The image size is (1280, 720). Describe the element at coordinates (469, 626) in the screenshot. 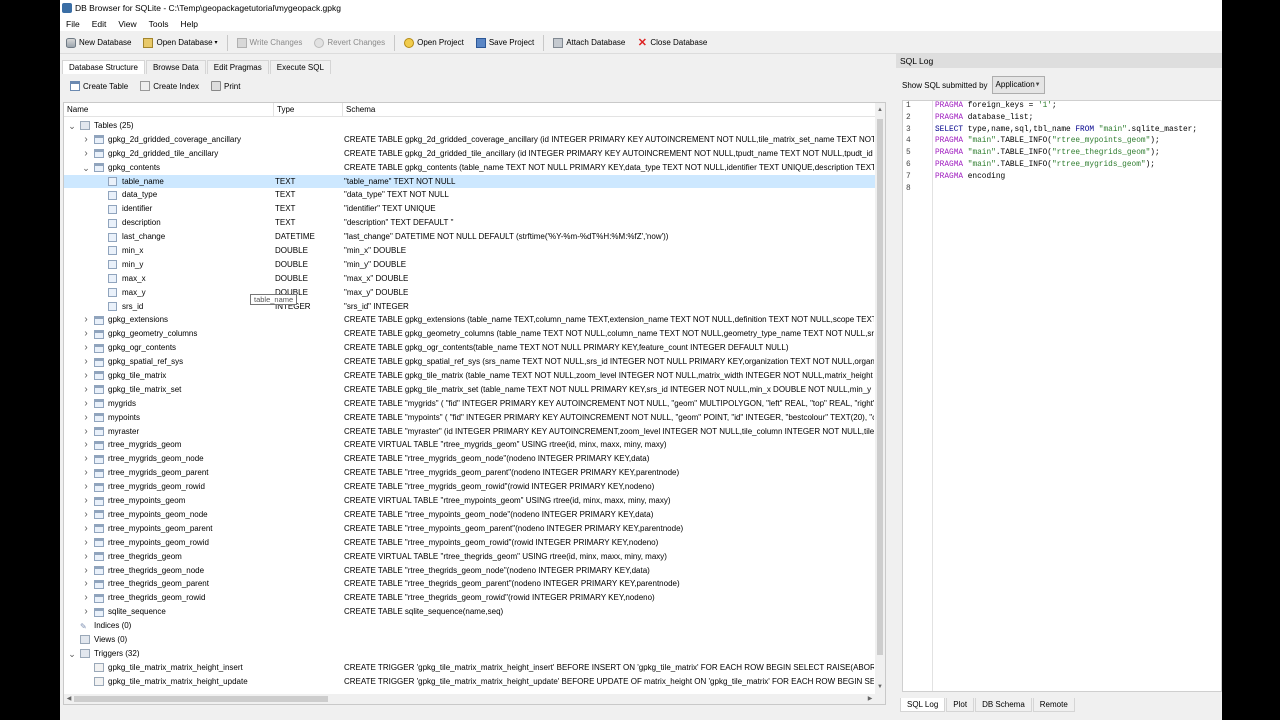

I see `tree-row: ✎ Indices (0)` at that location.